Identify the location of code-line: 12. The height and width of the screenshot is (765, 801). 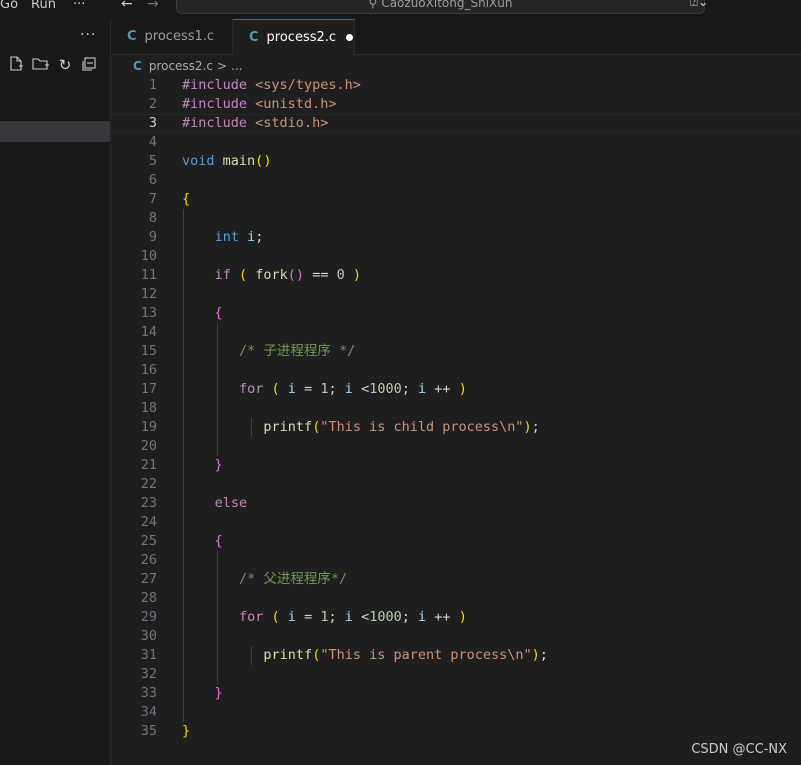
(456, 294).